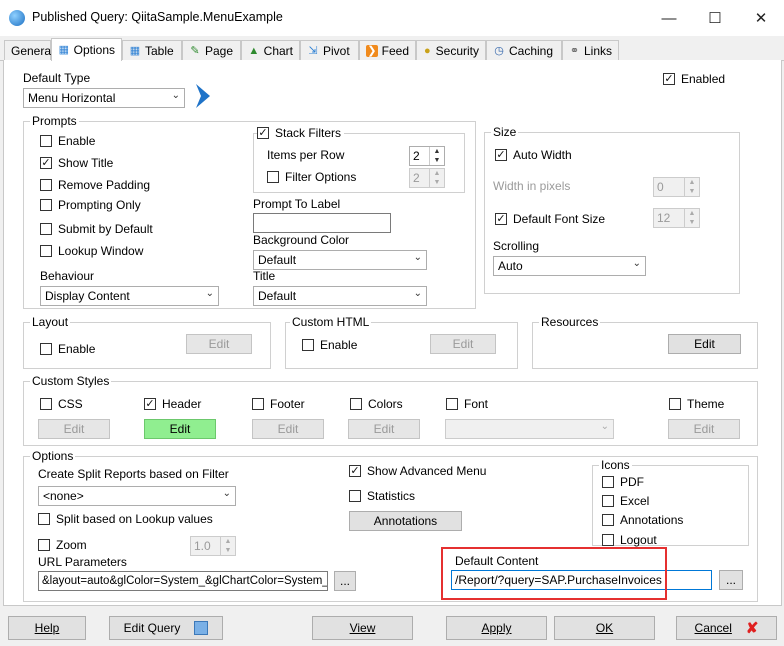 This screenshot has width=784, height=646. What do you see at coordinates (270, 50) in the screenshot?
I see `tab-chart: ▲ Chart` at bounding box center [270, 50].